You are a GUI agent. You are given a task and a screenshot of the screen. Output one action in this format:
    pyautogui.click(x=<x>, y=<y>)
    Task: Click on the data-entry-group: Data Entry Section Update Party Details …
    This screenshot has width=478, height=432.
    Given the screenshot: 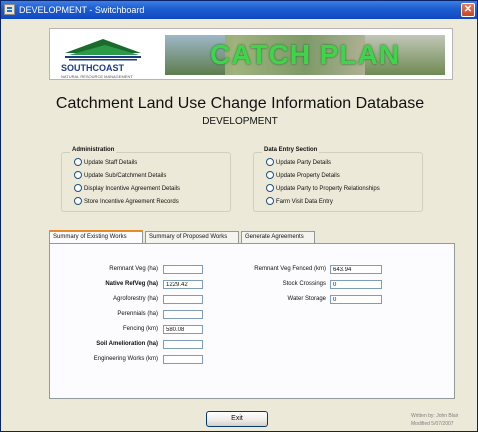 What is the action you would take?
    pyautogui.click(x=338, y=179)
    